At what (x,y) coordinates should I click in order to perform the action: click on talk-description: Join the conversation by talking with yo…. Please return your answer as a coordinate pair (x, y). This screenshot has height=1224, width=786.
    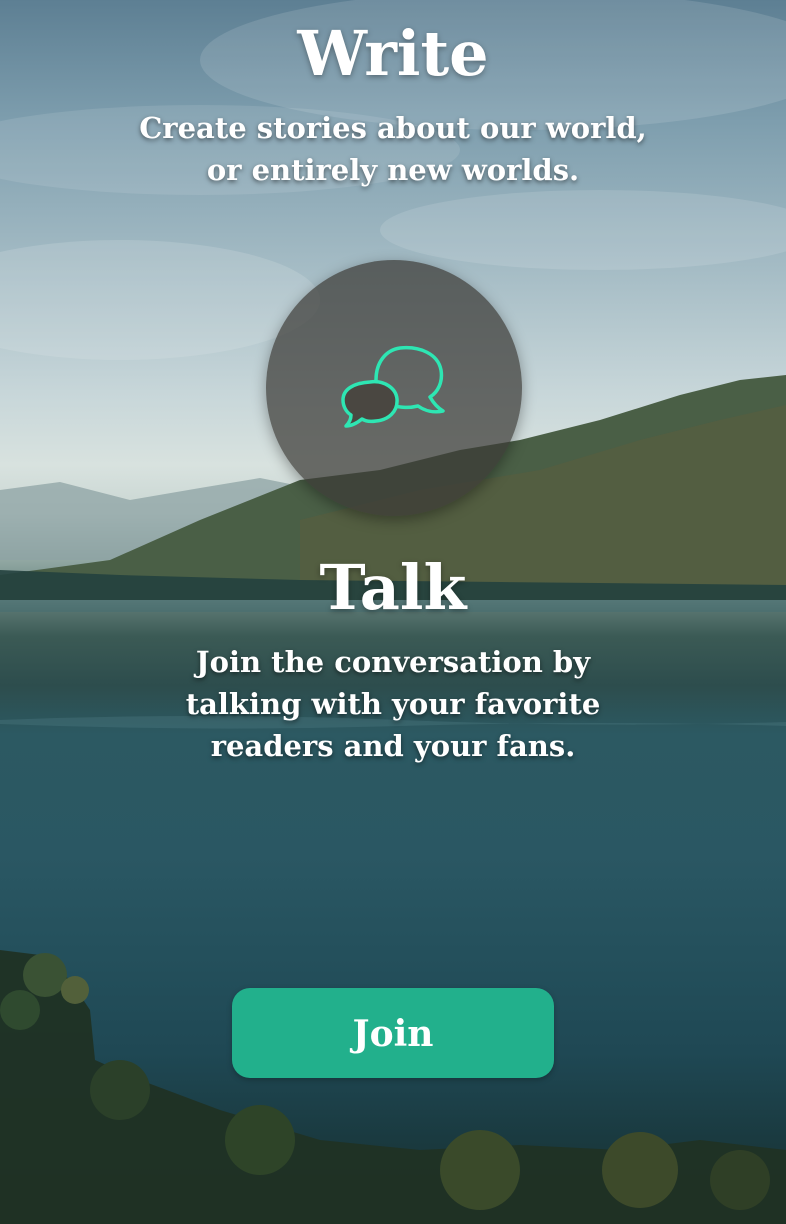
    Looking at the image, I should click on (393, 704).